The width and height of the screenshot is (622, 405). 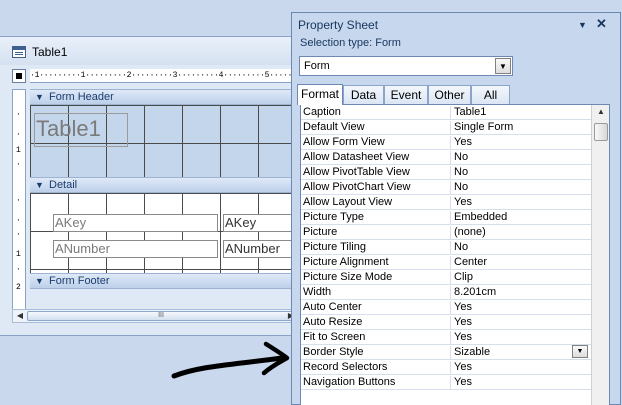 I want to click on form-header-section: Table1, so click(x=164, y=141).